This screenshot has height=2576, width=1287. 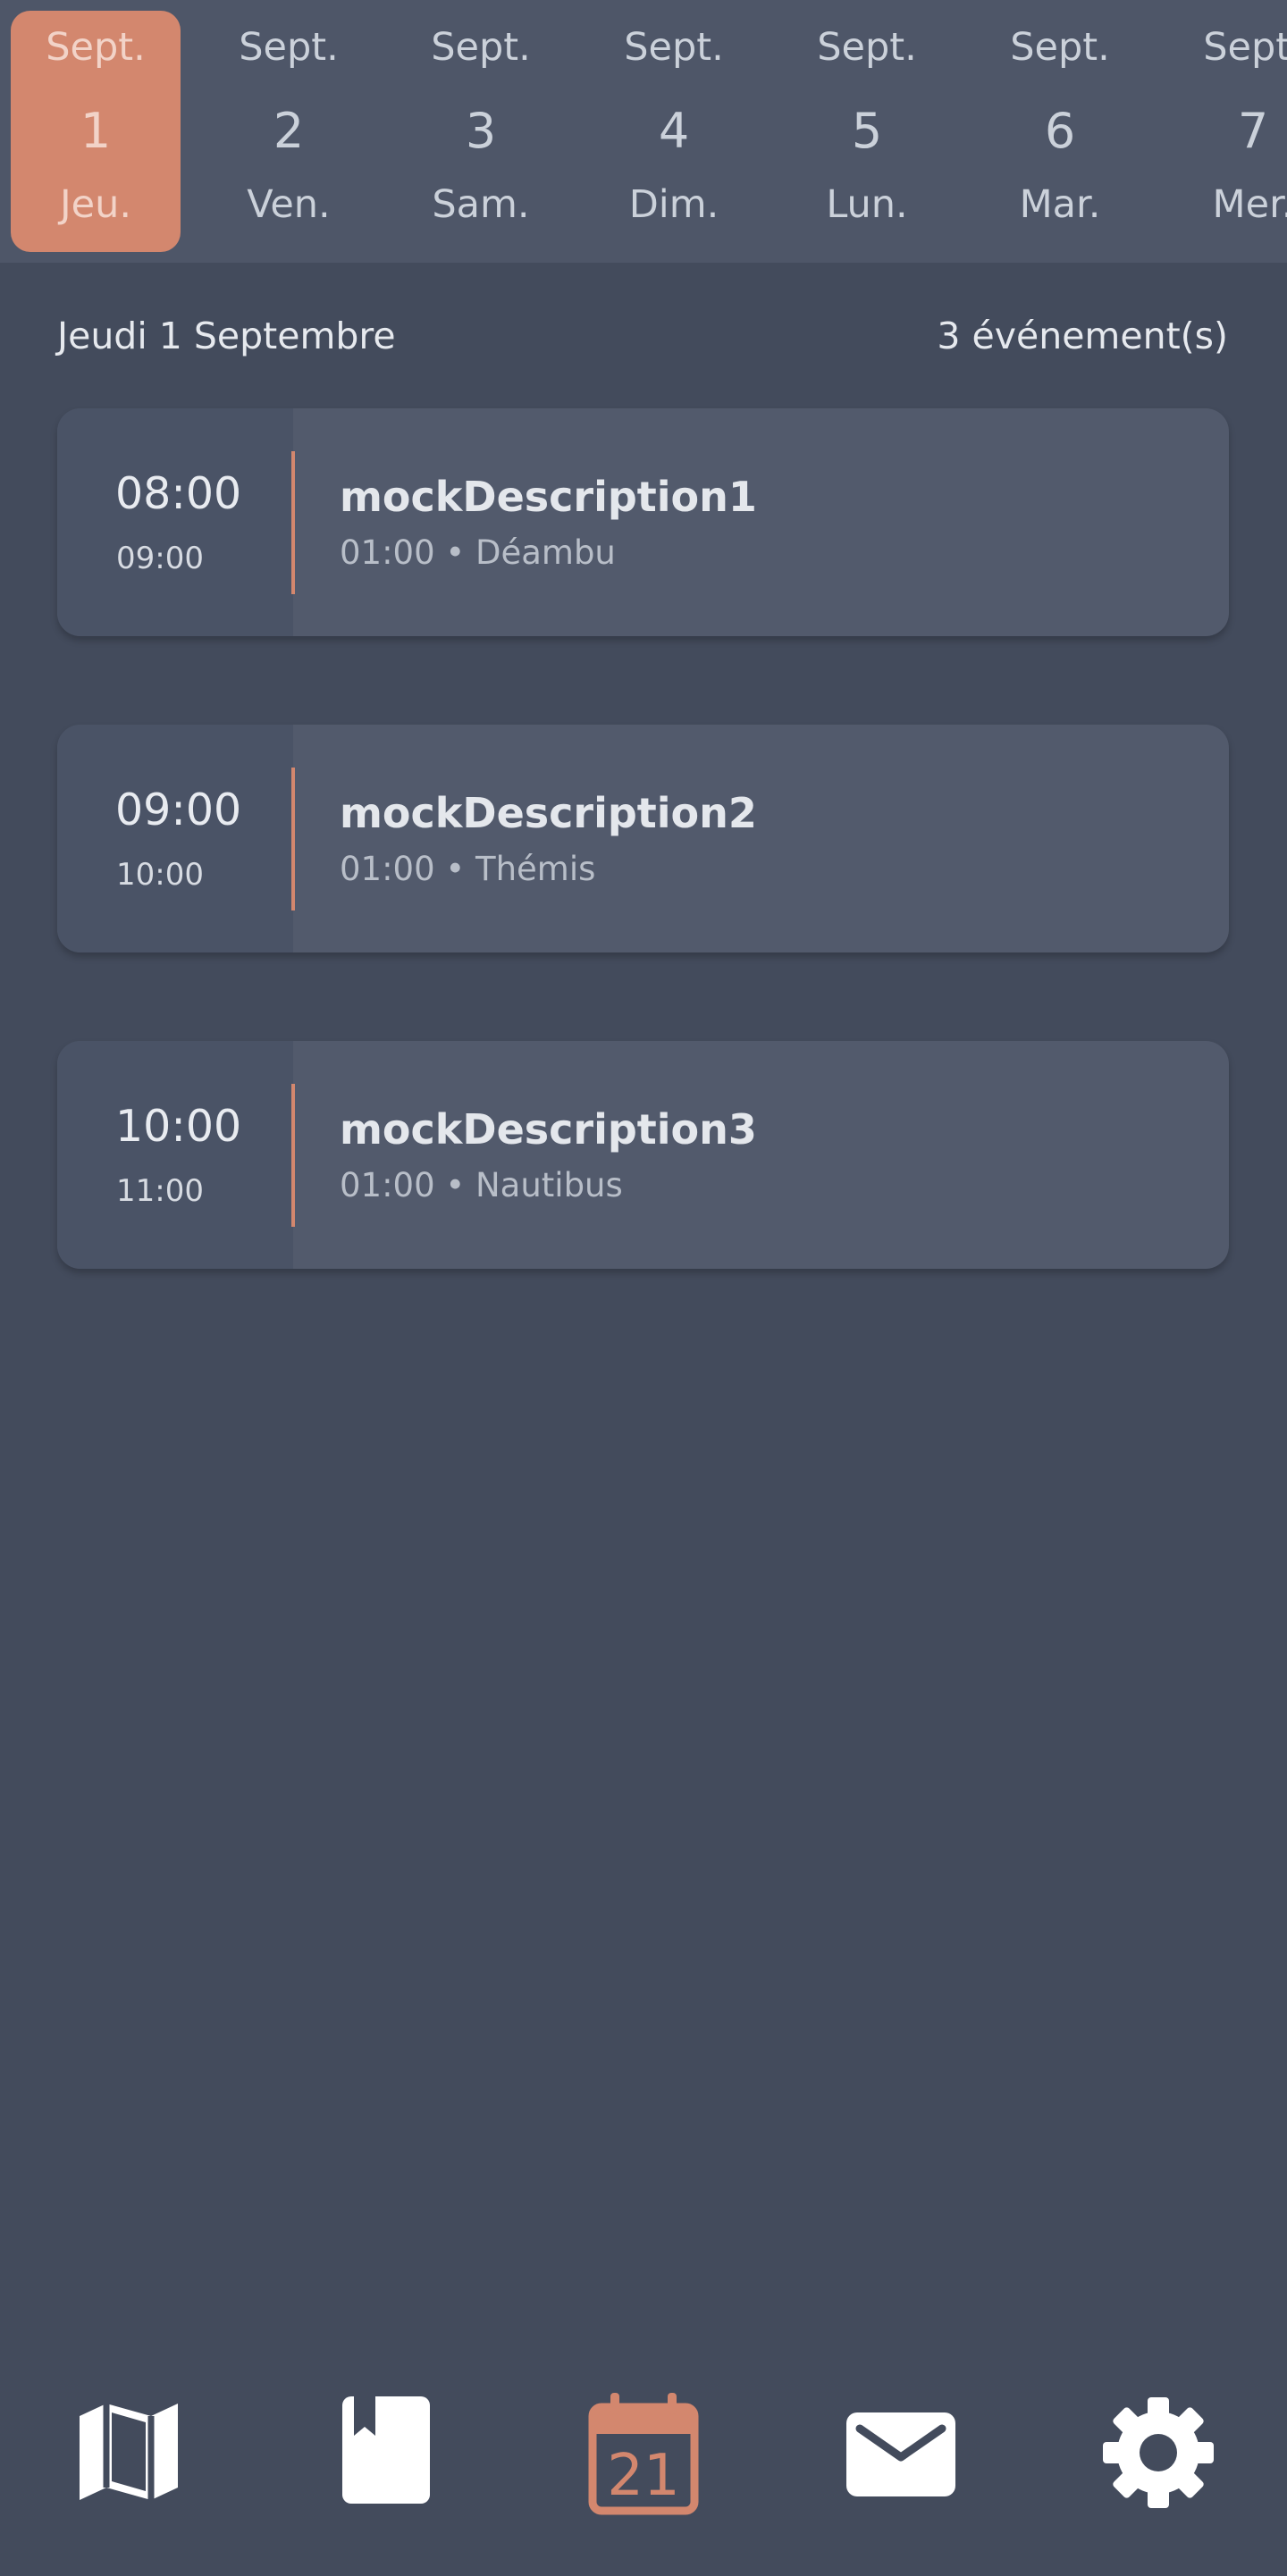 I want to click on map-icon, so click(x=129, y=2452).